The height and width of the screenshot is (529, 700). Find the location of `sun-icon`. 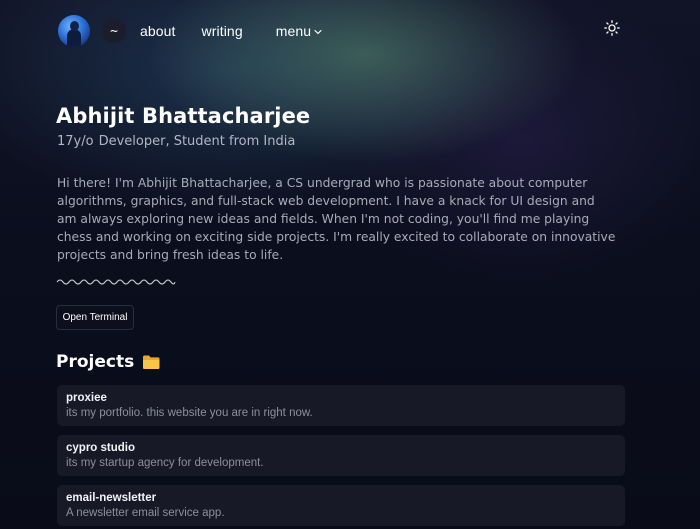

sun-icon is located at coordinates (612, 30).